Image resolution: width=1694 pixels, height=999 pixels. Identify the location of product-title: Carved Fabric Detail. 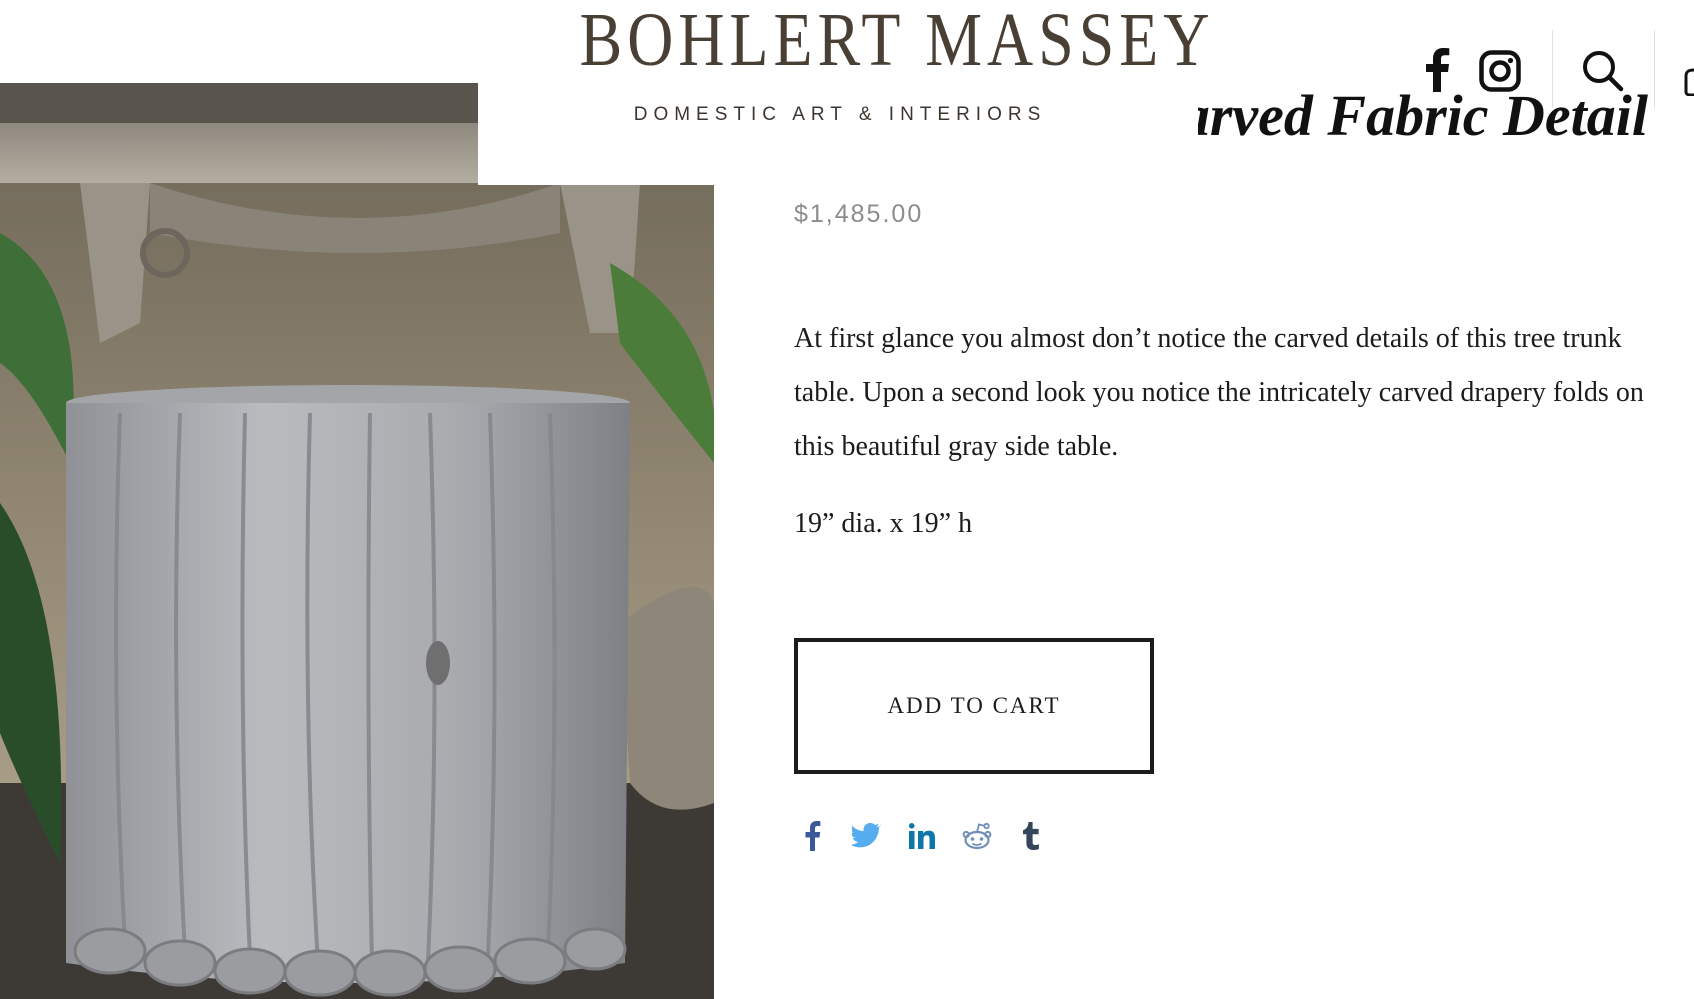
(1423, 115).